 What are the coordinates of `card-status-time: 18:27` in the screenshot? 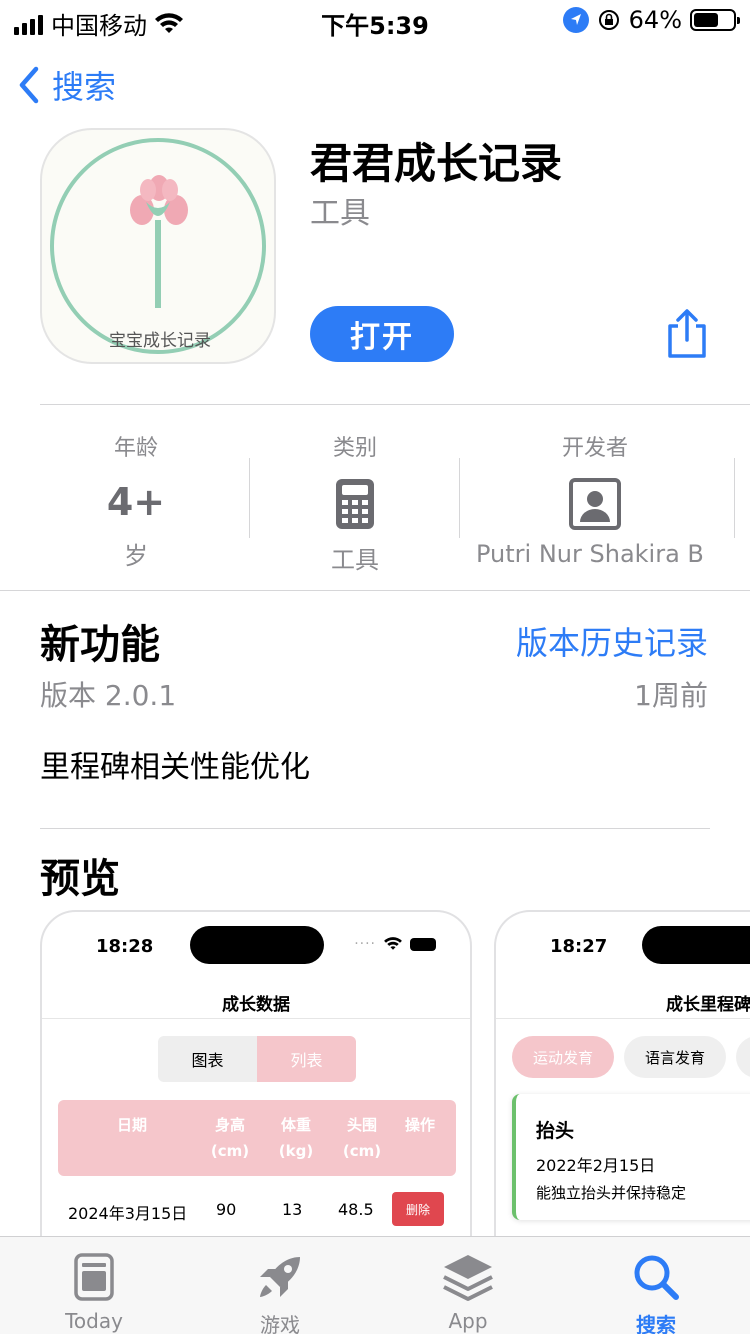 It's located at (579, 946).